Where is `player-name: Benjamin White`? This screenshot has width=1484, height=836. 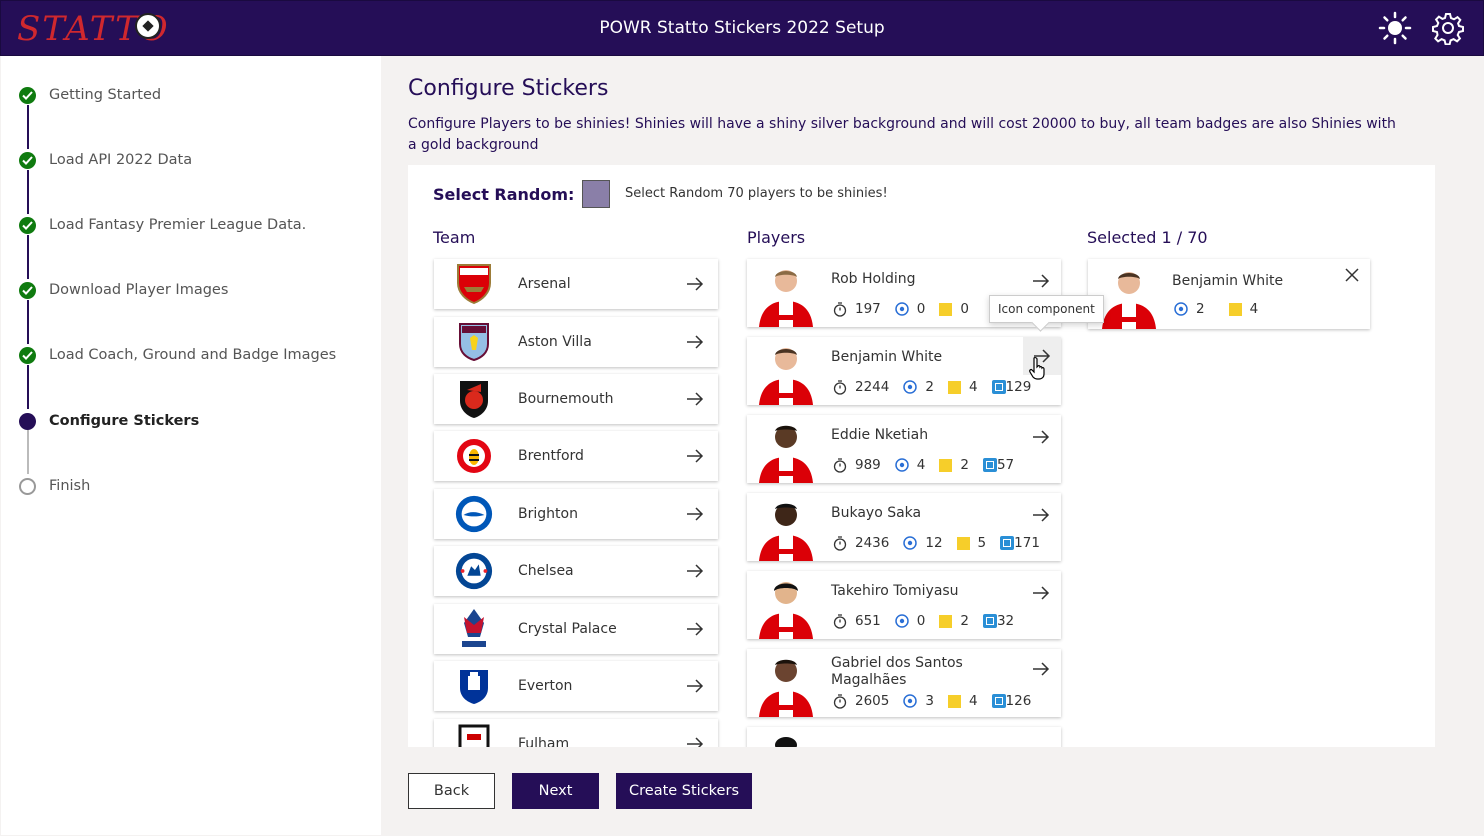
player-name: Benjamin White is located at coordinates (1228, 281).